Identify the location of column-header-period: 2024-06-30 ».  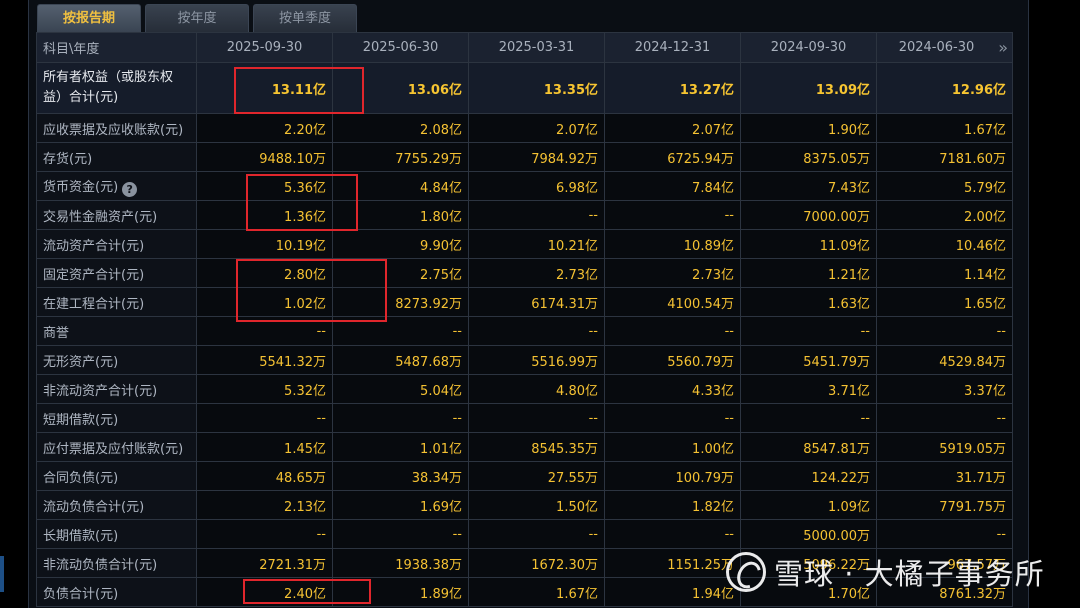
(944, 47).